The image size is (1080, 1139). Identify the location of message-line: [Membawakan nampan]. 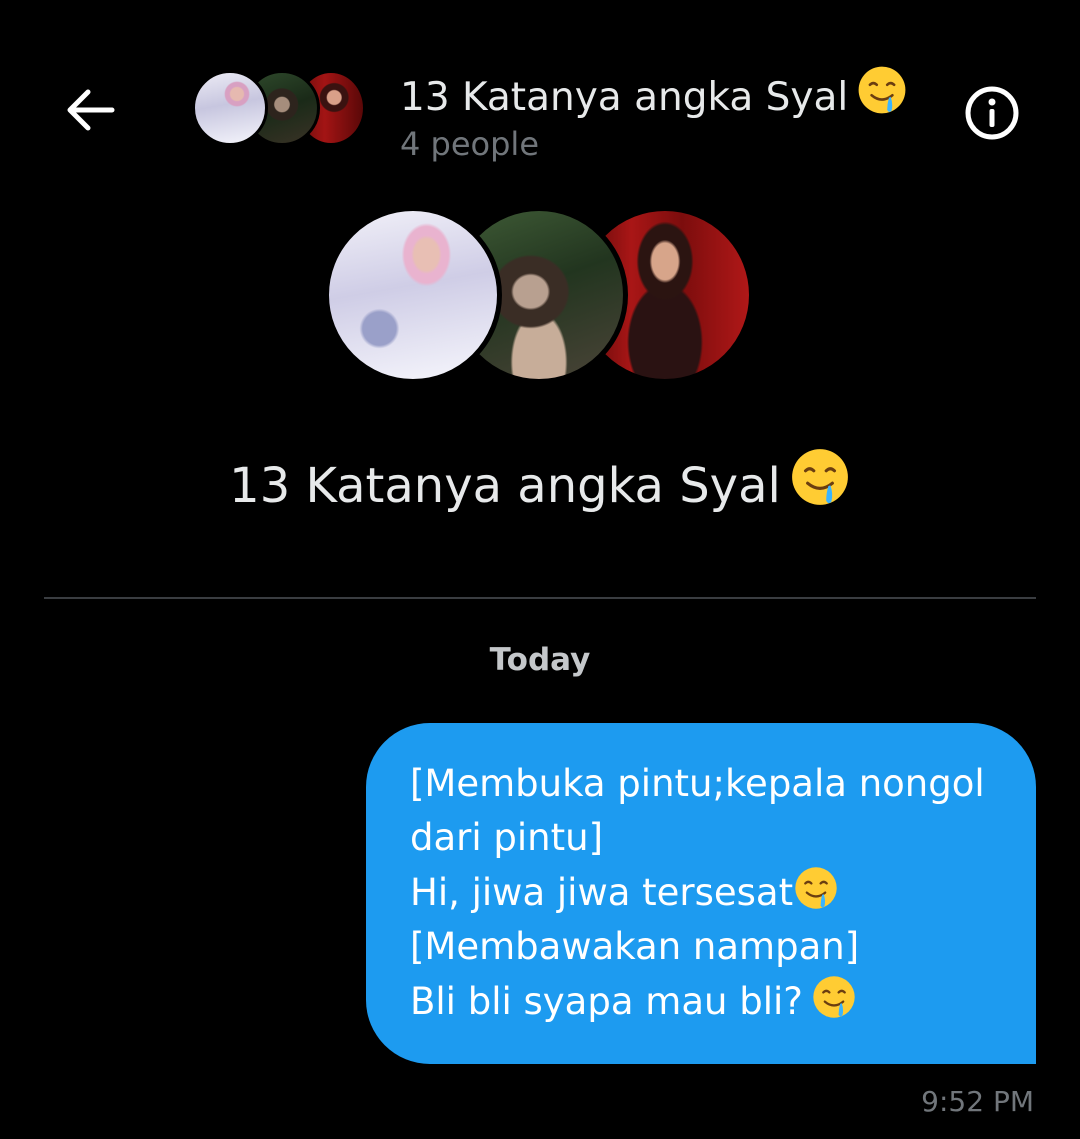
(635, 946).